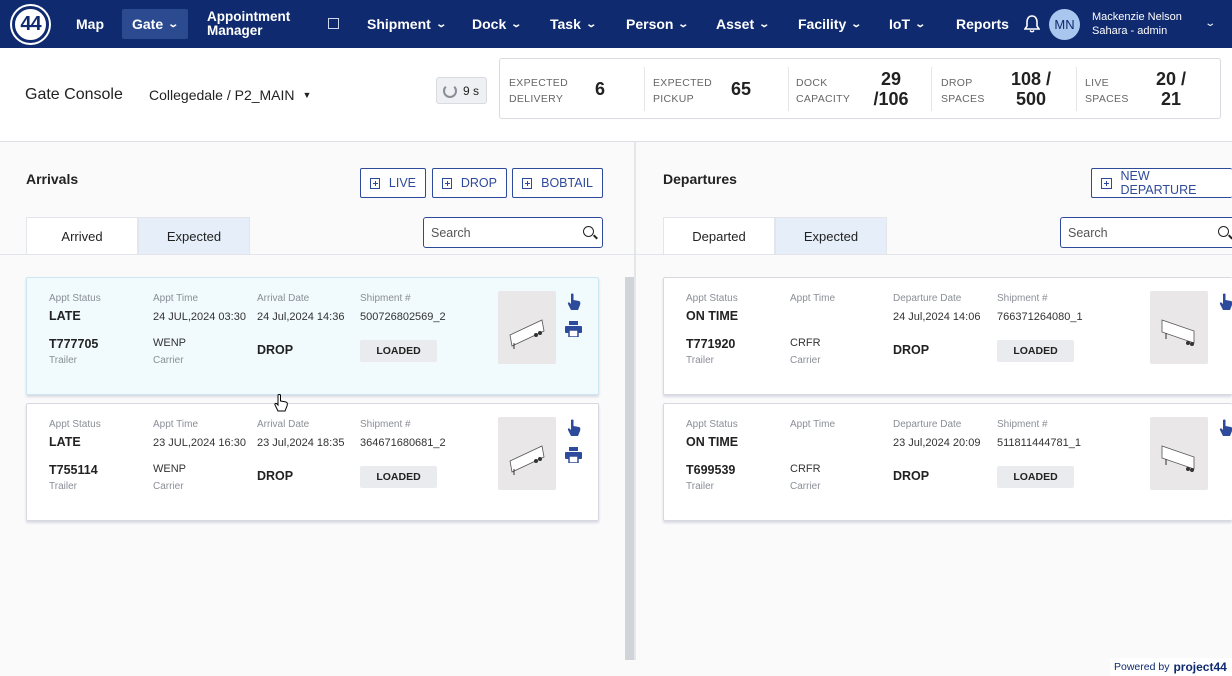  Describe the element at coordinates (712, 316) in the screenshot. I see `appt-status: ON TIME` at that location.